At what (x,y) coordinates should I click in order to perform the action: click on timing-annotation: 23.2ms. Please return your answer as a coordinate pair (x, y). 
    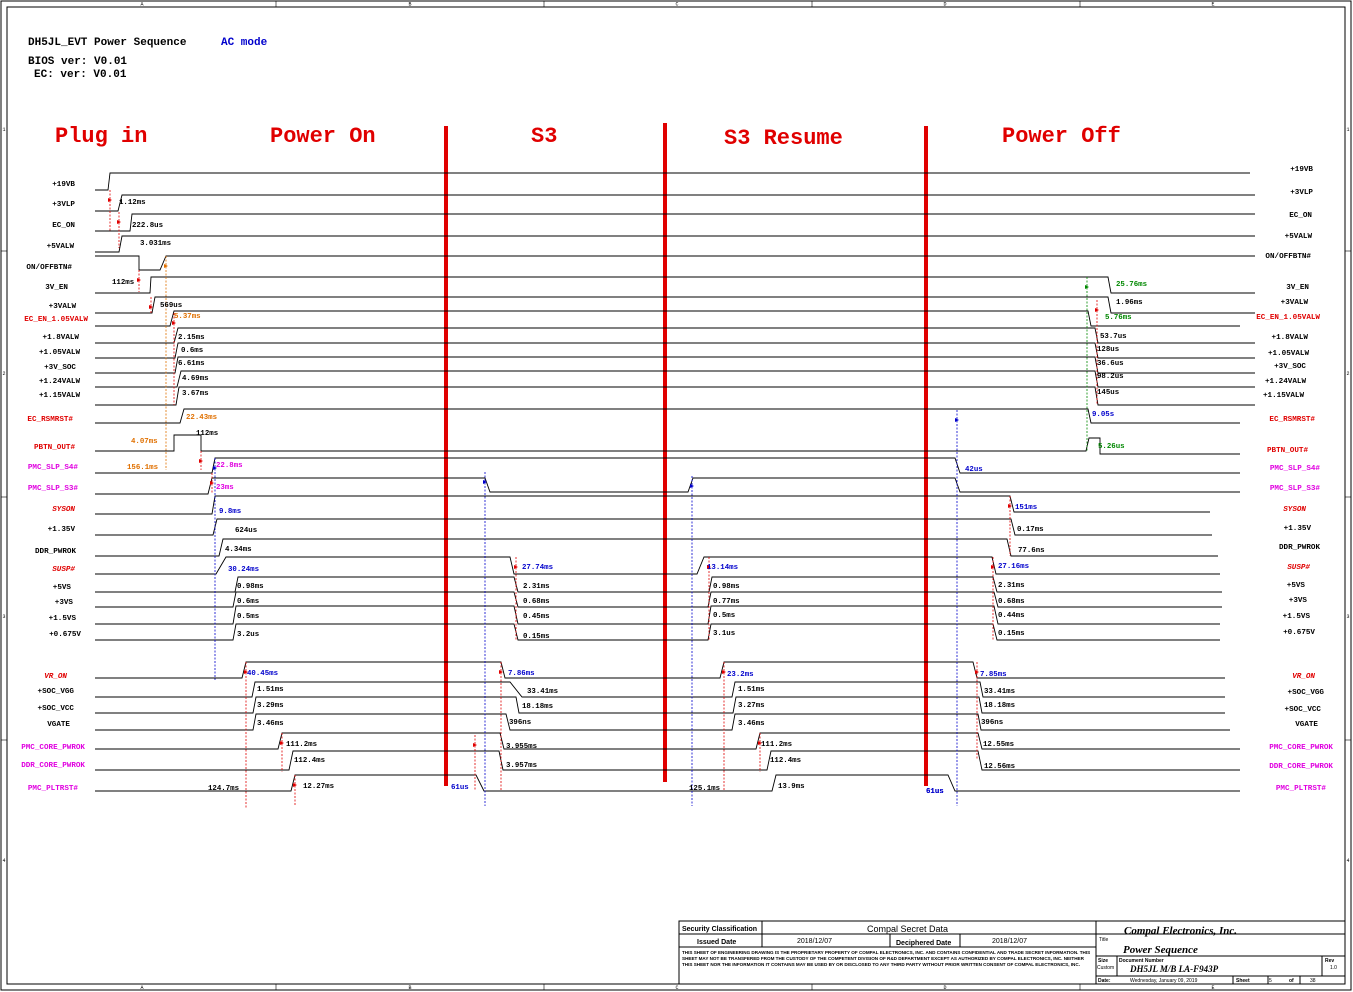
    Looking at the image, I should click on (740, 675).